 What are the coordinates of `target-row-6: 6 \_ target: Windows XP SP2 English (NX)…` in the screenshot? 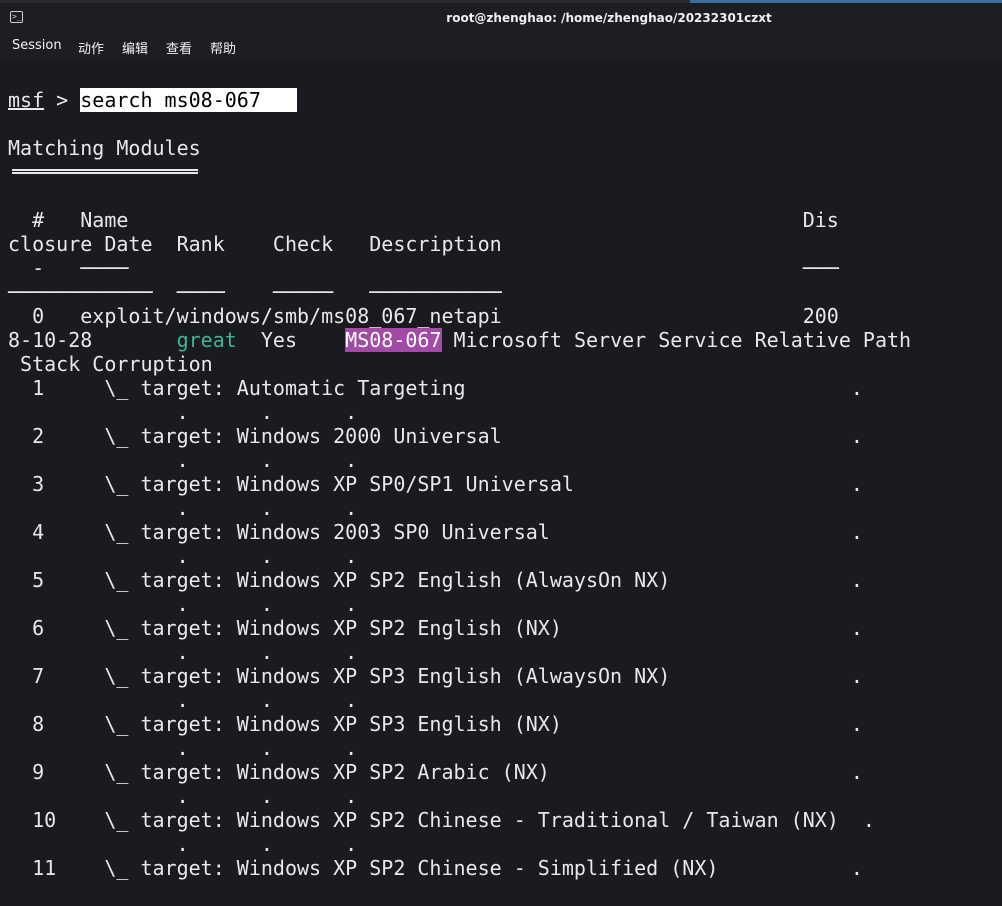 It's located at (435, 628).